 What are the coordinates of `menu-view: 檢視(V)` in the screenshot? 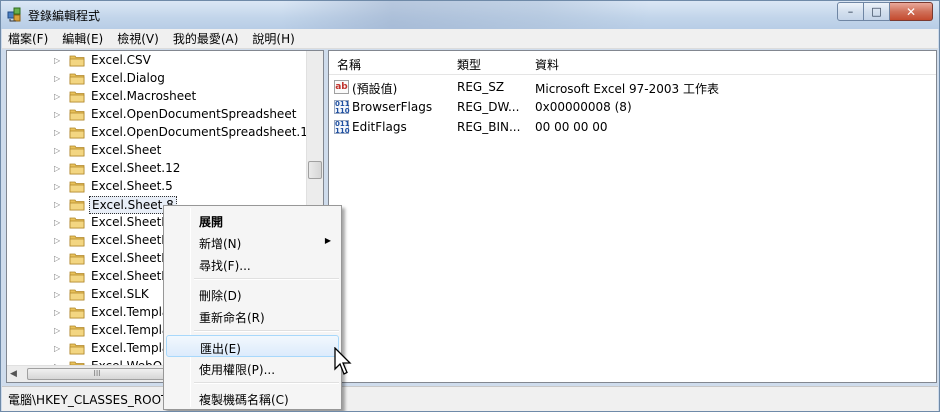 It's located at (138, 38).